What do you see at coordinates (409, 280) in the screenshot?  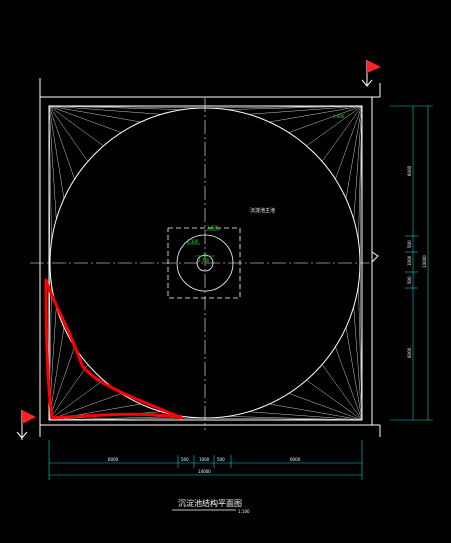 I see `dim-right-4: 500` at bounding box center [409, 280].